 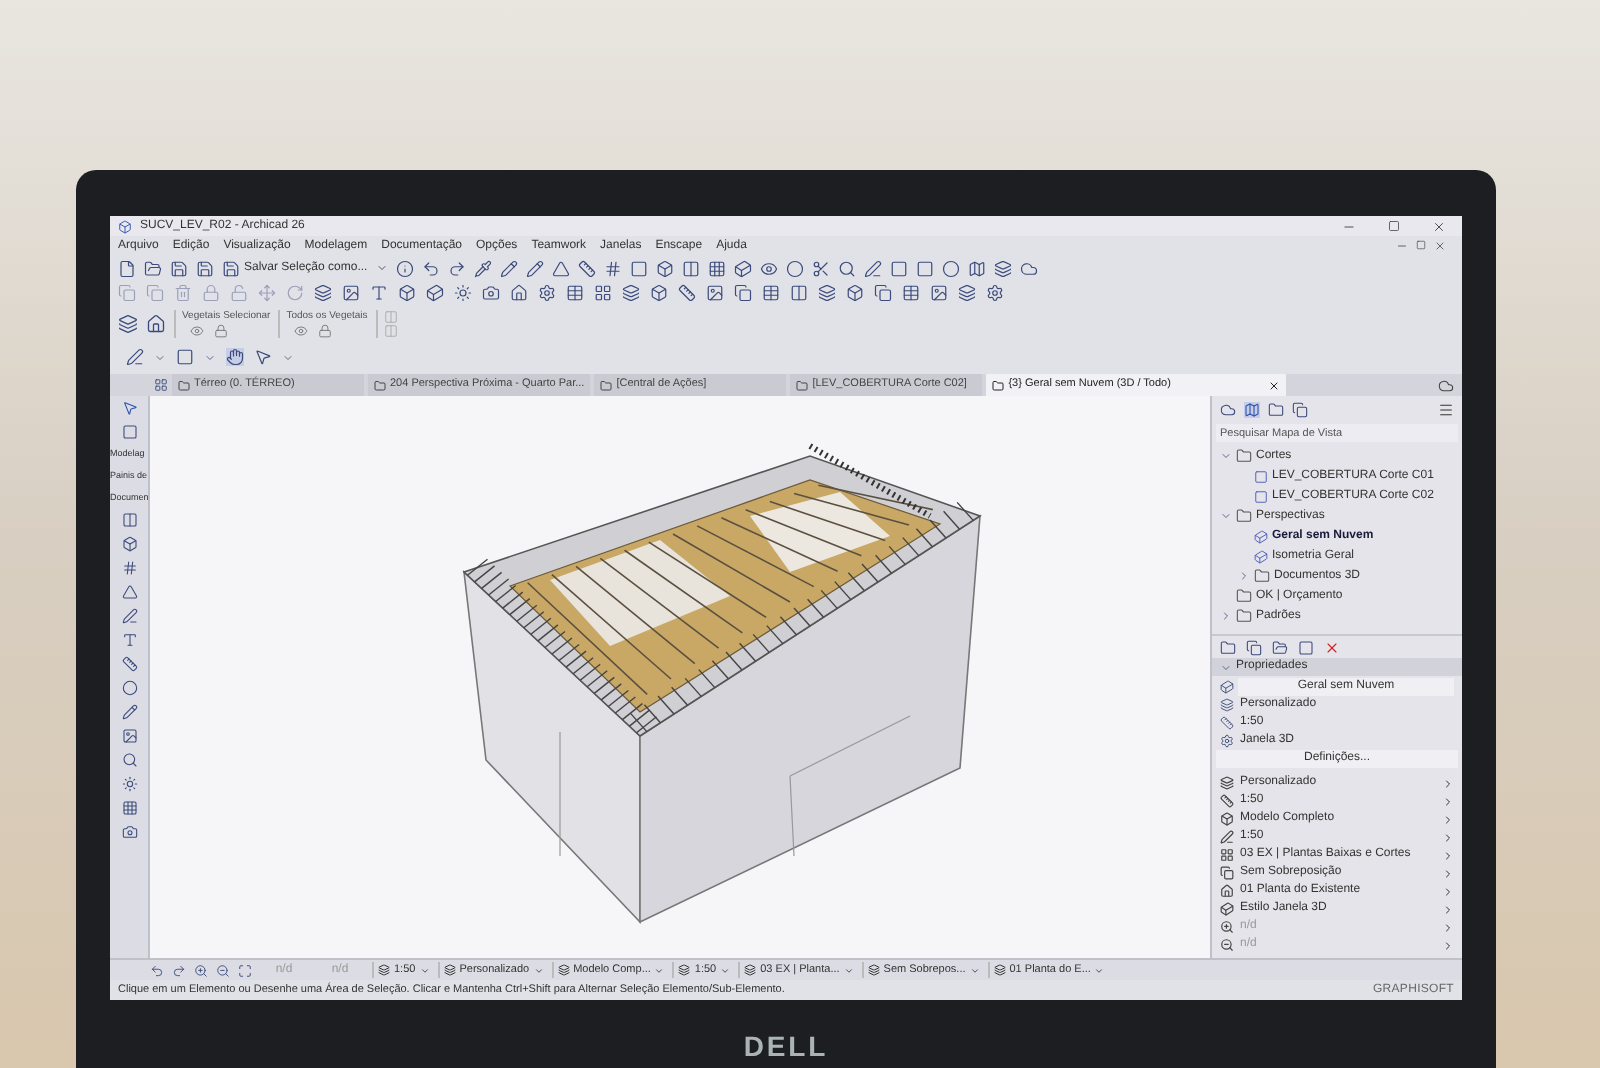 I want to click on menu-icon, so click(x=1446, y=410).